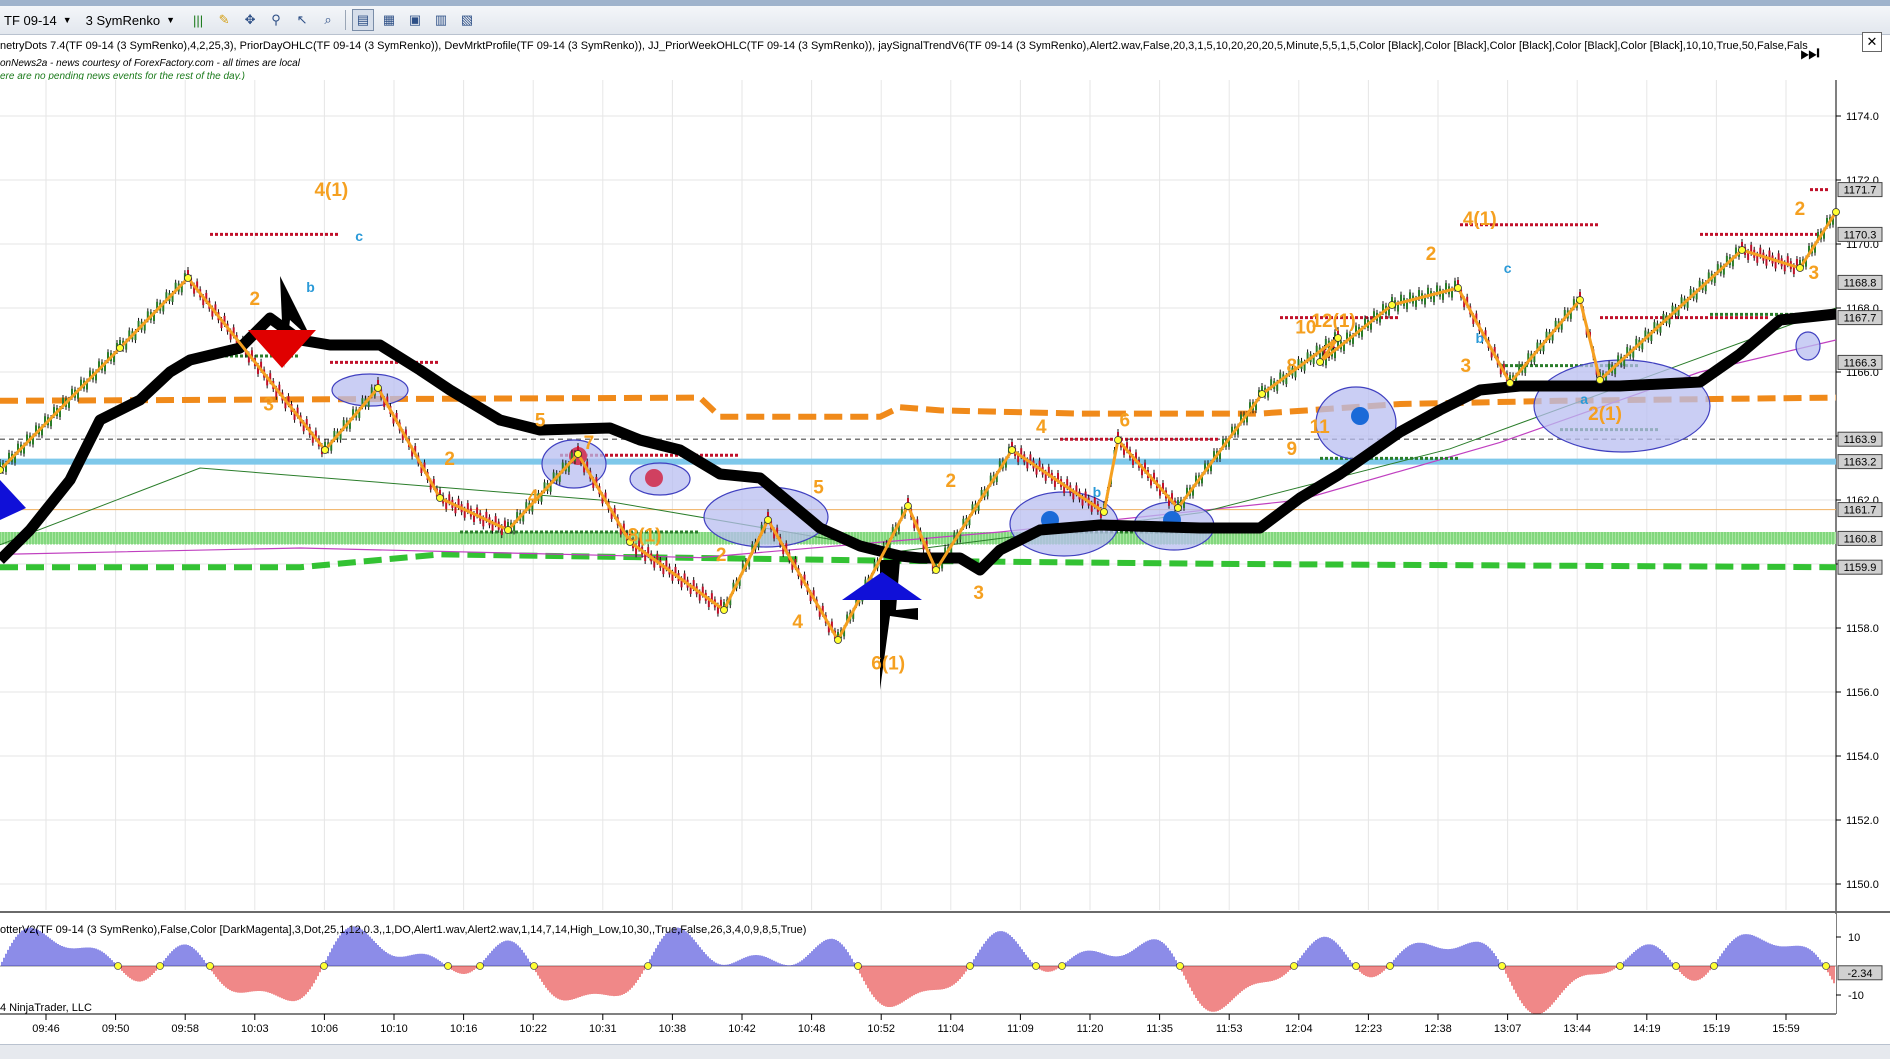 The image size is (1890, 1059). What do you see at coordinates (589, 443) in the screenshot?
I see `wave-count-label: 7` at bounding box center [589, 443].